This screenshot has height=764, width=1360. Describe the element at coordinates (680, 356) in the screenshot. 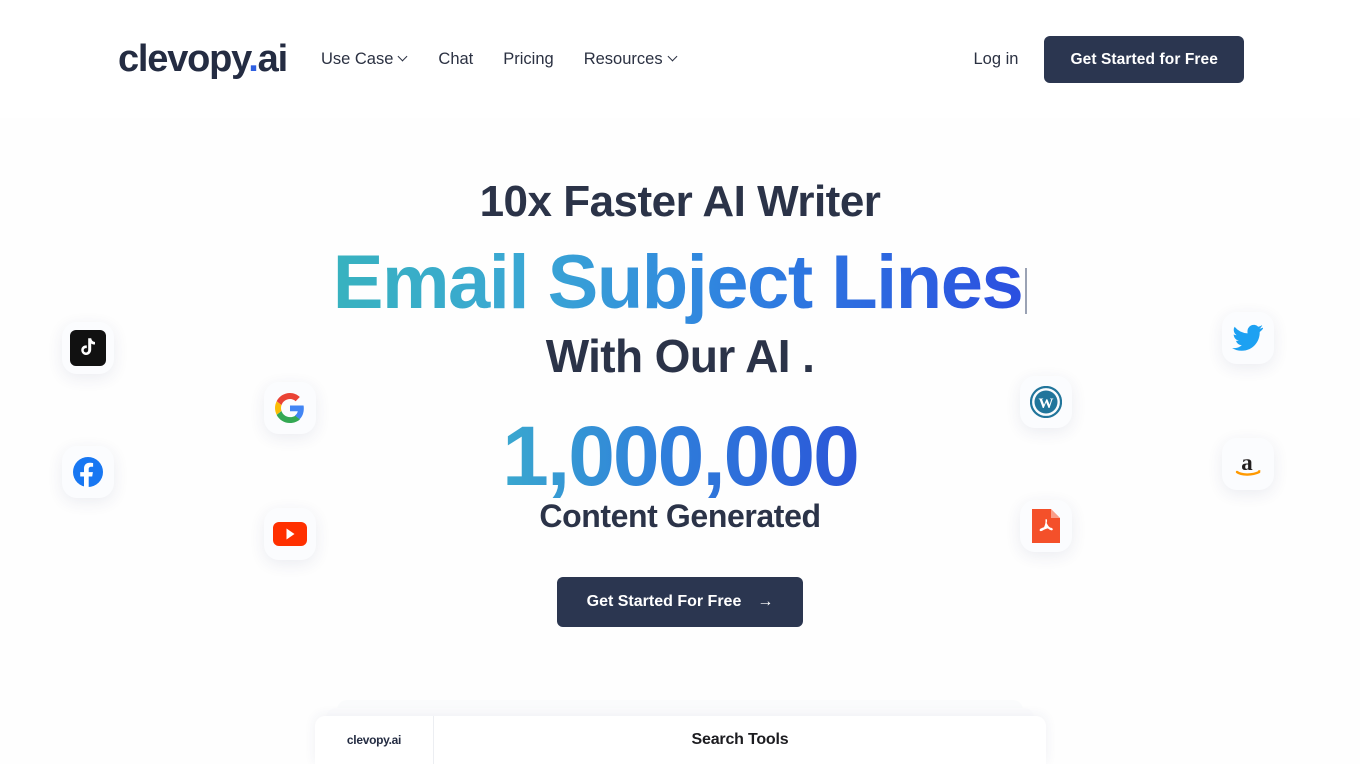

I see `hero-headline-line3: With Our AI .` at that location.